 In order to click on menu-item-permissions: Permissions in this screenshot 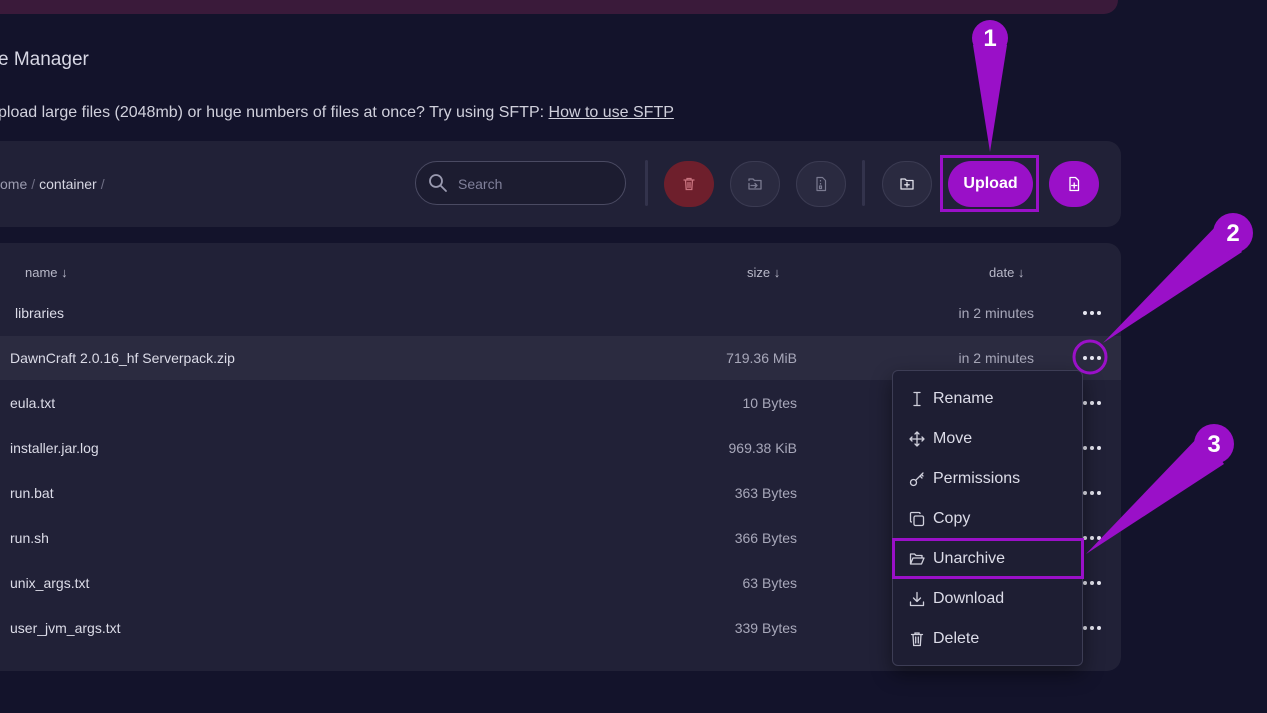, I will do `click(987, 479)`.